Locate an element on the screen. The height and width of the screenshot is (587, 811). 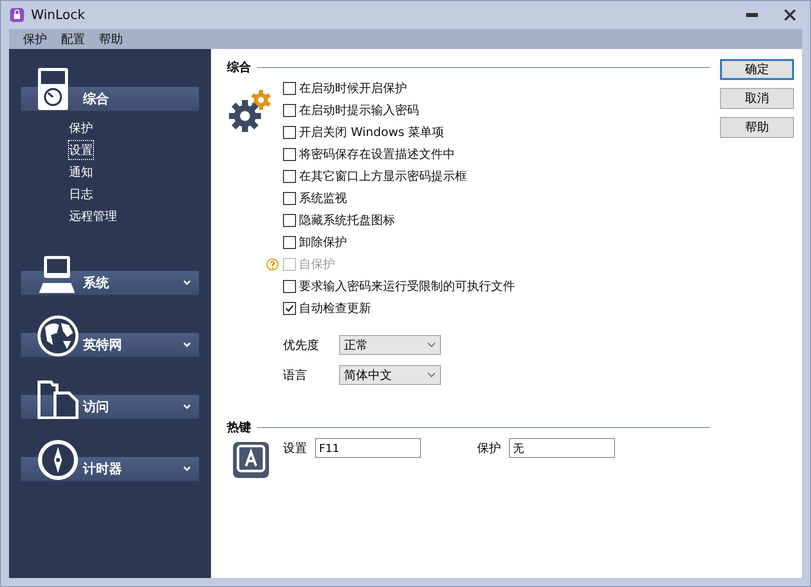
keyboard-key-icon is located at coordinates (251, 460).